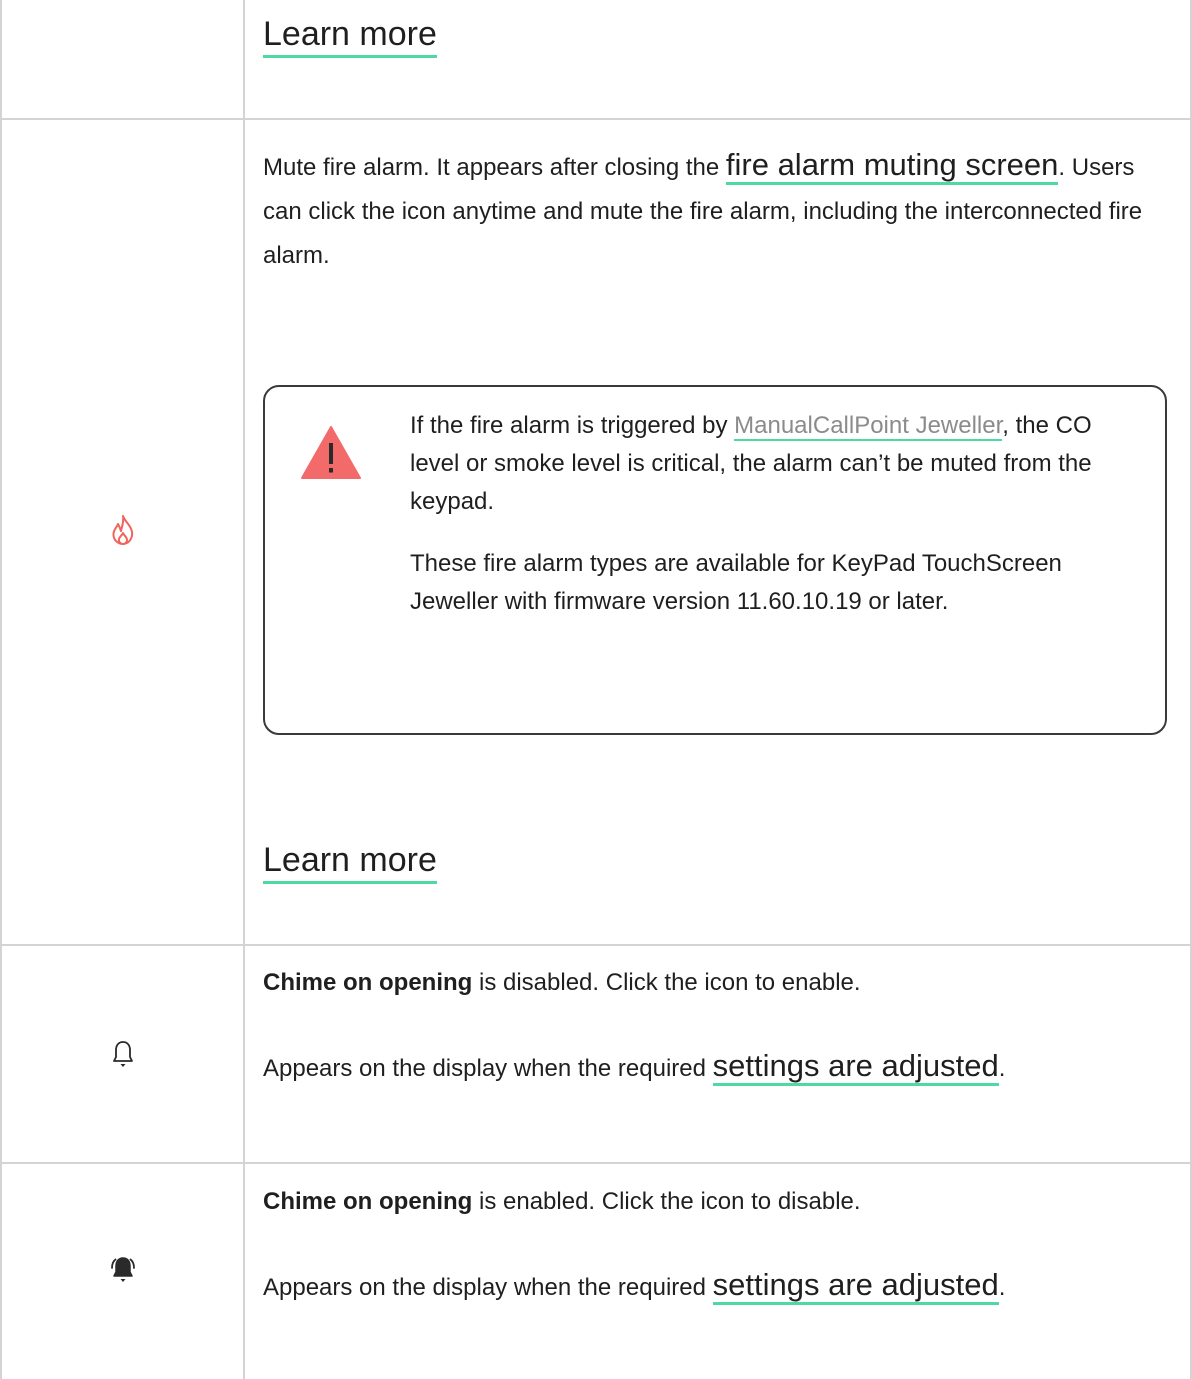  Describe the element at coordinates (572, 425) in the screenshot. I see `warning-text-before: If the fire alarm is triggered by` at that location.